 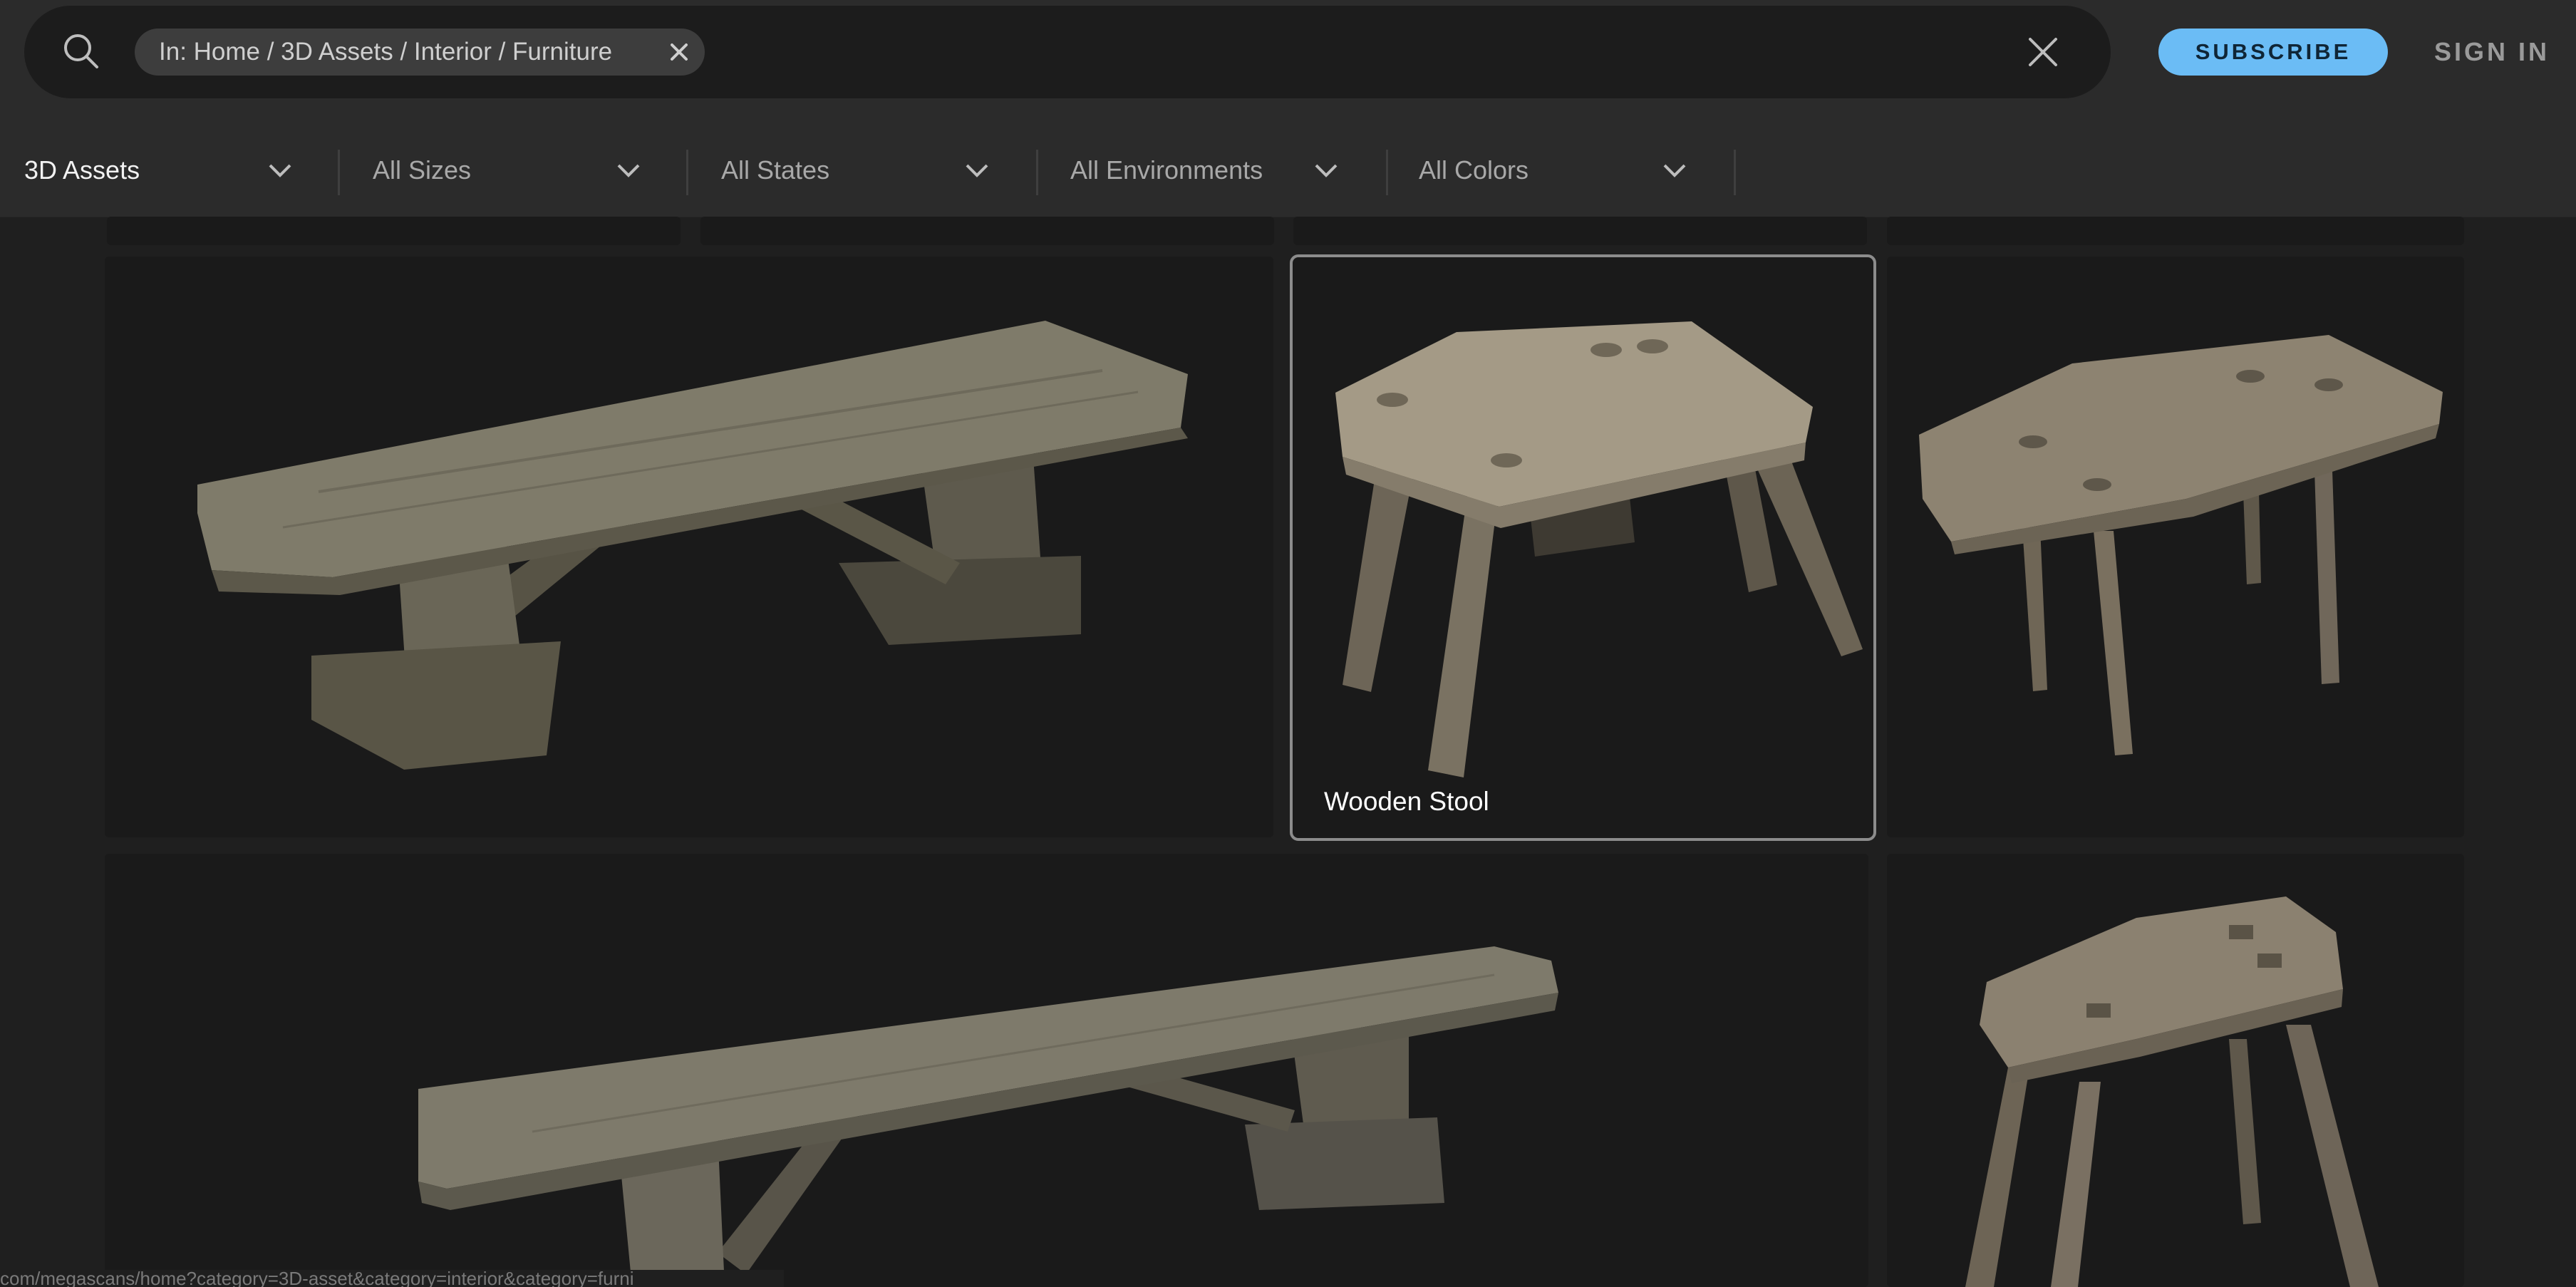 I want to click on asset-card-selected: Wooden Stool, so click(x=1583, y=547).